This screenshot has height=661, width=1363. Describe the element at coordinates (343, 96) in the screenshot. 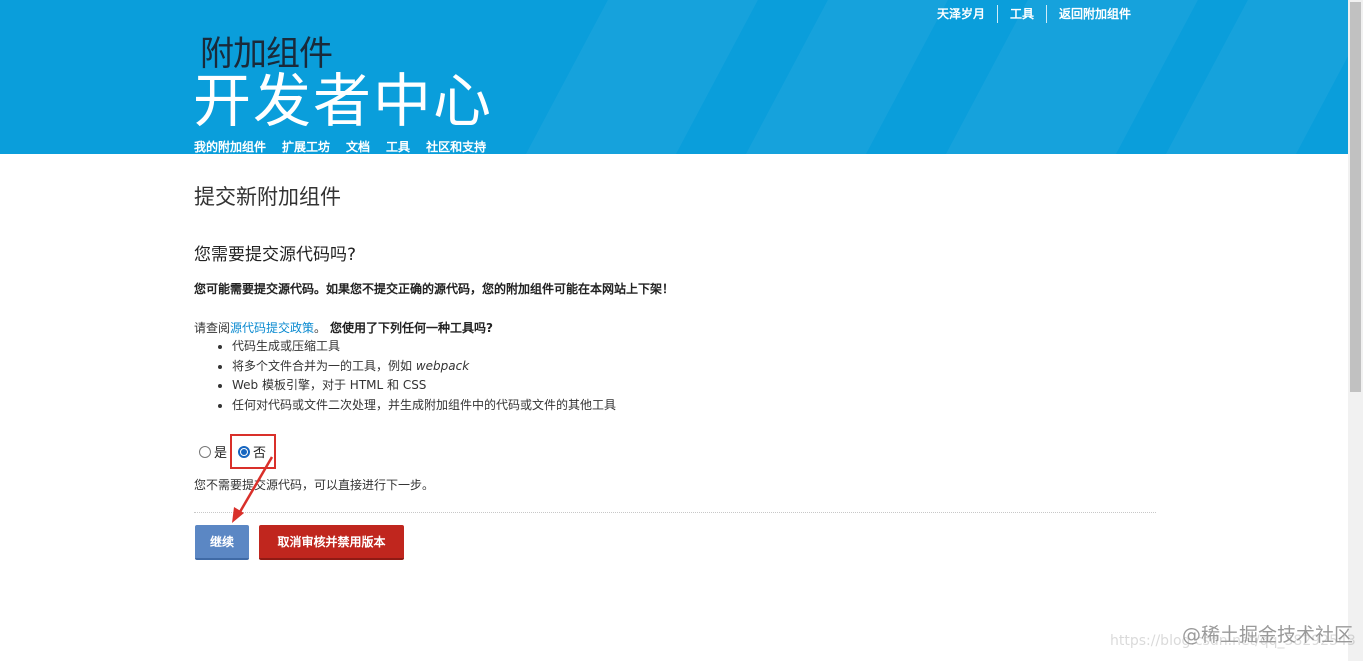

I see `site-title: 开发者中心` at that location.